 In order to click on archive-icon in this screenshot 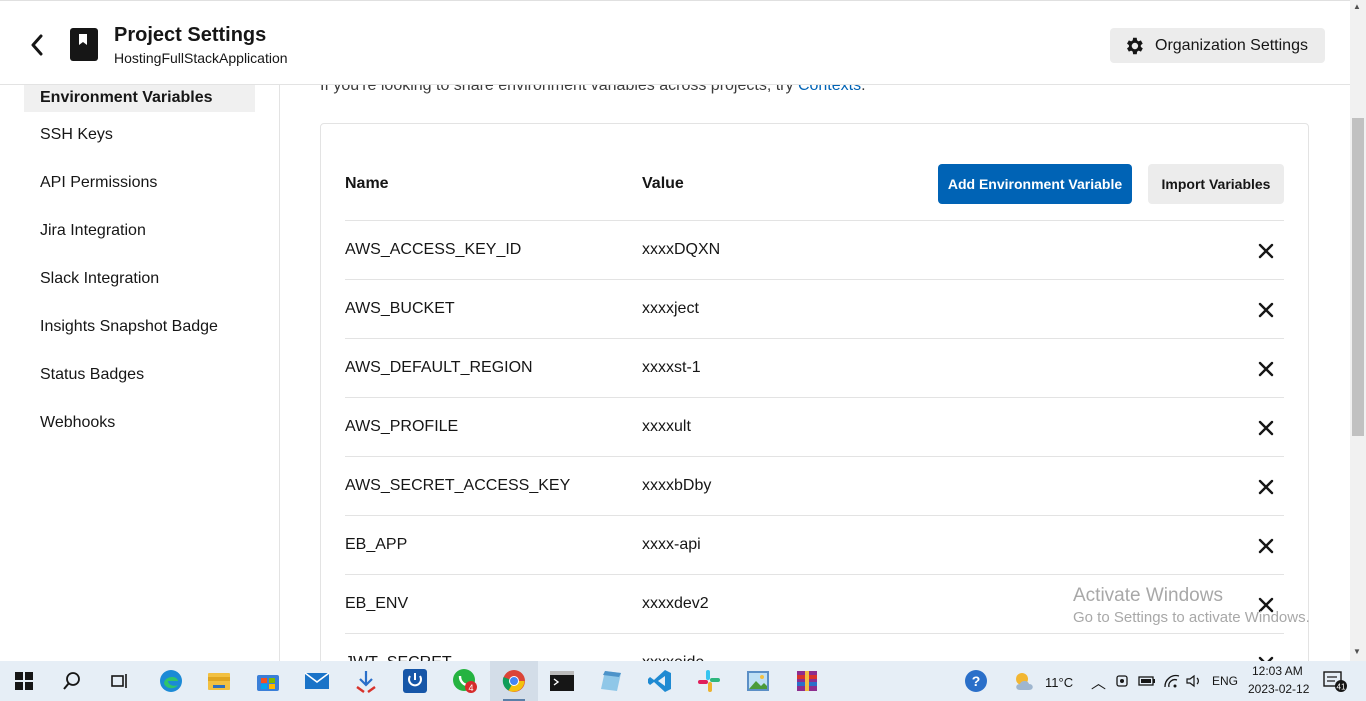, I will do `click(807, 681)`.